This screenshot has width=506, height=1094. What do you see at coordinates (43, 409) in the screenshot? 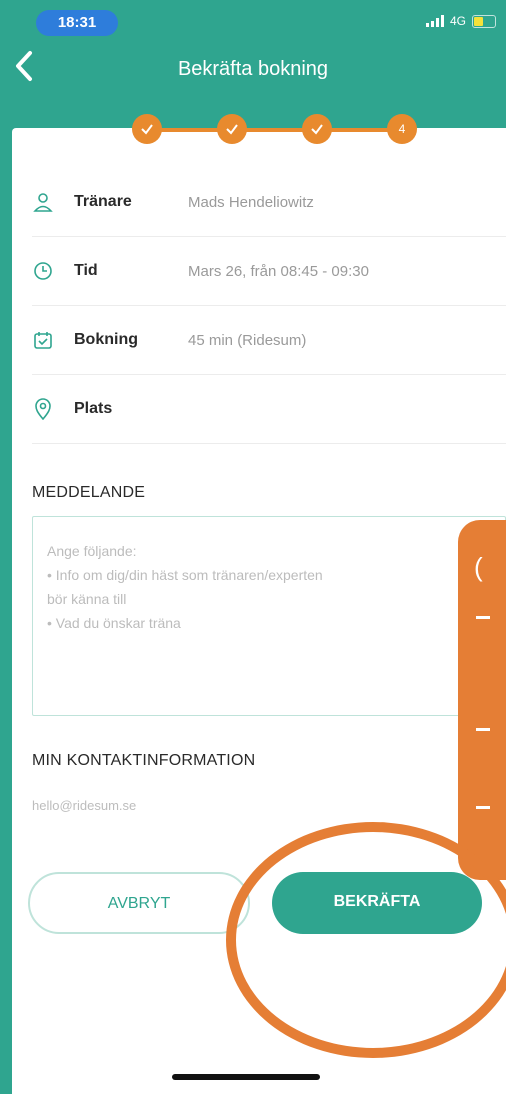
I see `location-pin-icon` at bounding box center [43, 409].